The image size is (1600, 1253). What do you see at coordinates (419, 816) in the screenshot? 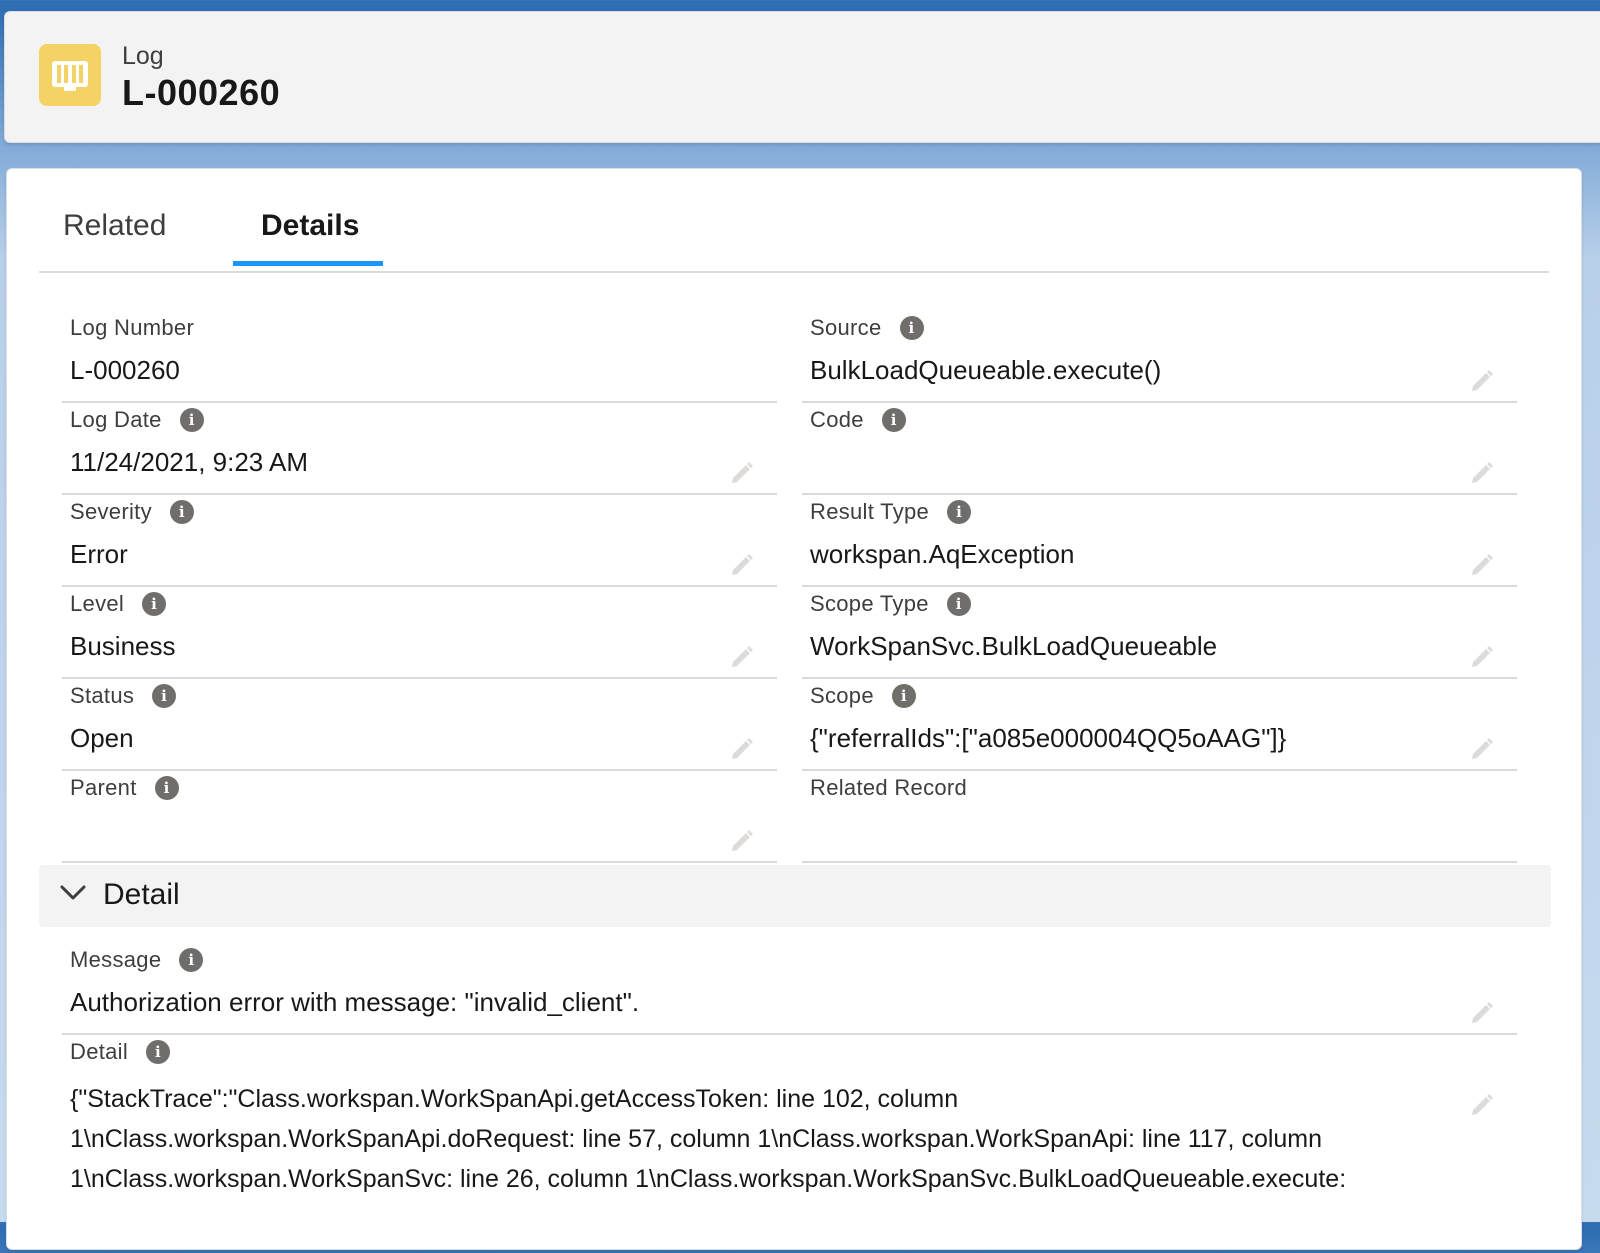
I see `field-parent: Parent i` at bounding box center [419, 816].